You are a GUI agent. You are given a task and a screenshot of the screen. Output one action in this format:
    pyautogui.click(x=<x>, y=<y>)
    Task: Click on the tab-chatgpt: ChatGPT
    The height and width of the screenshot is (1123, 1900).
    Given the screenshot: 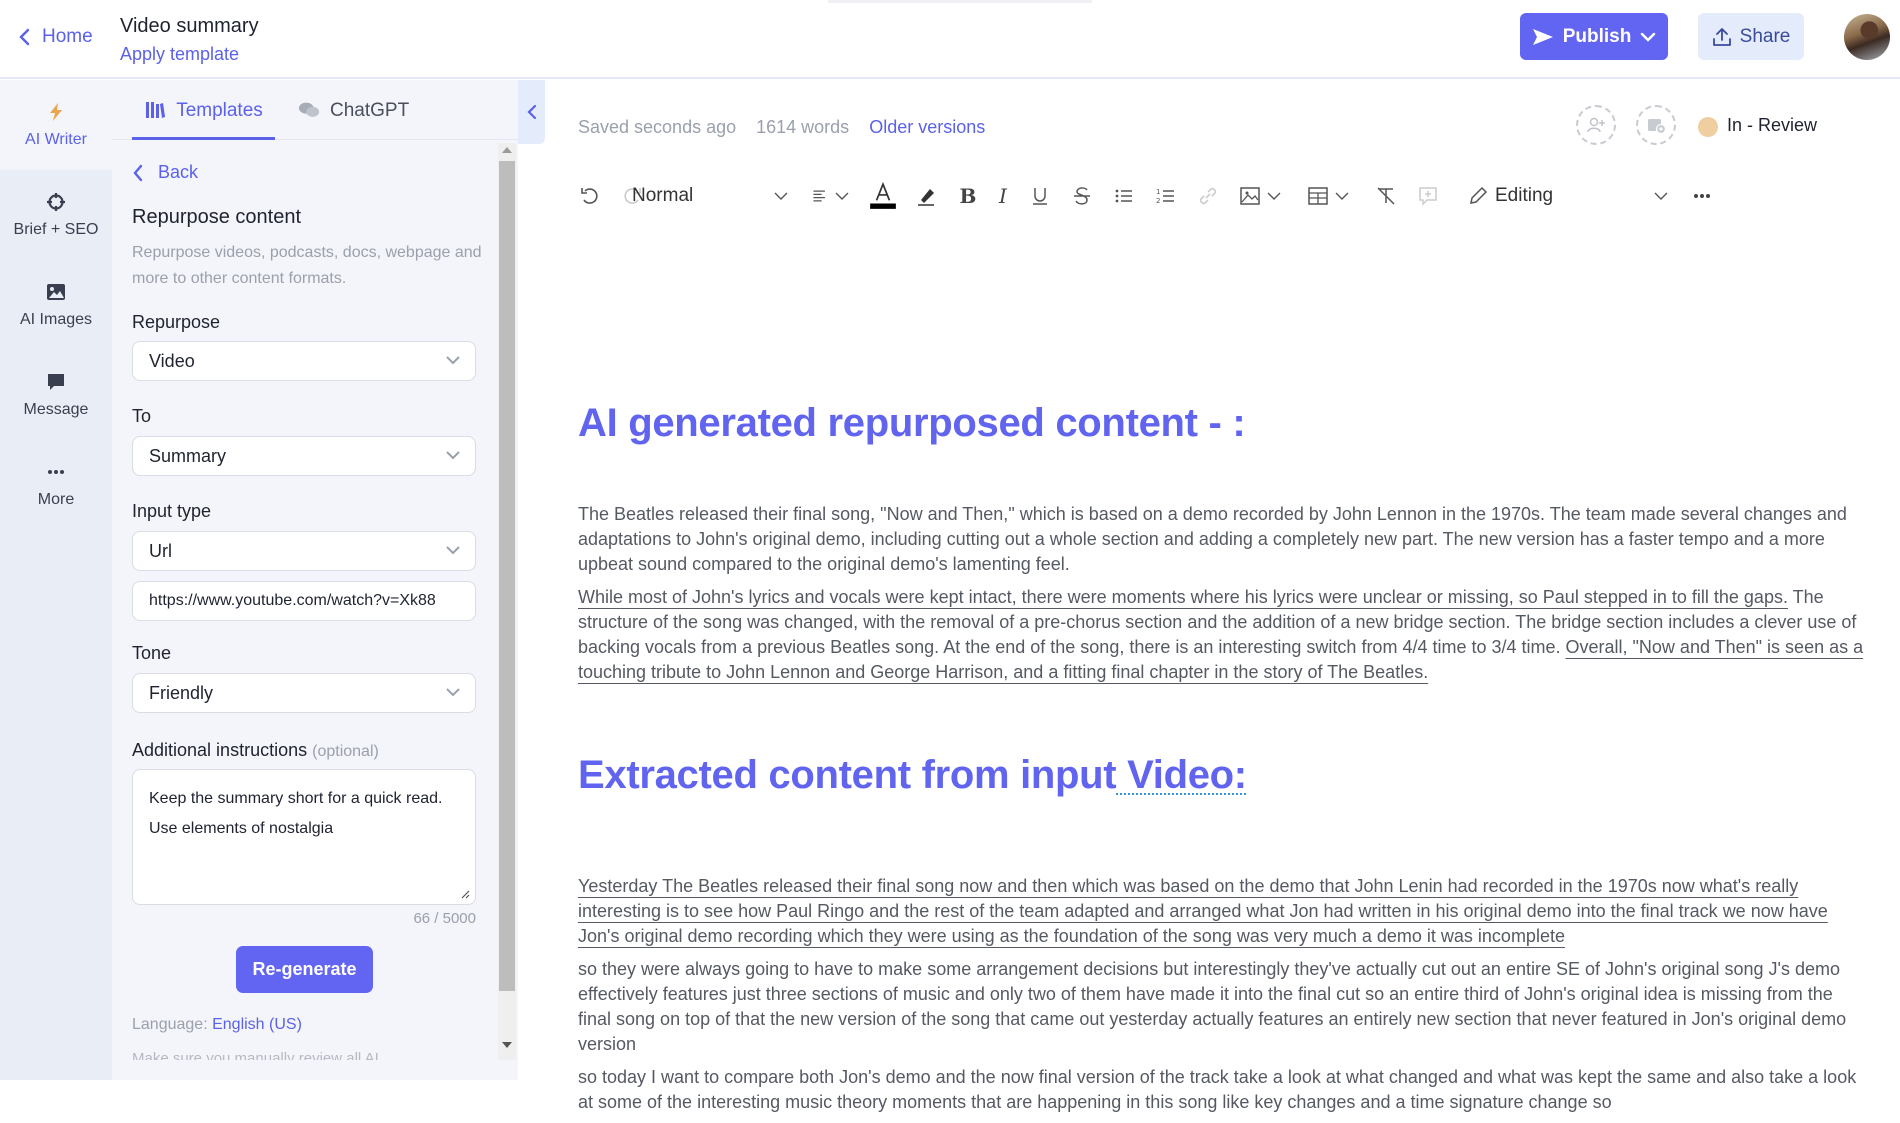 What is the action you would take?
    pyautogui.click(x=353, y=120)
    